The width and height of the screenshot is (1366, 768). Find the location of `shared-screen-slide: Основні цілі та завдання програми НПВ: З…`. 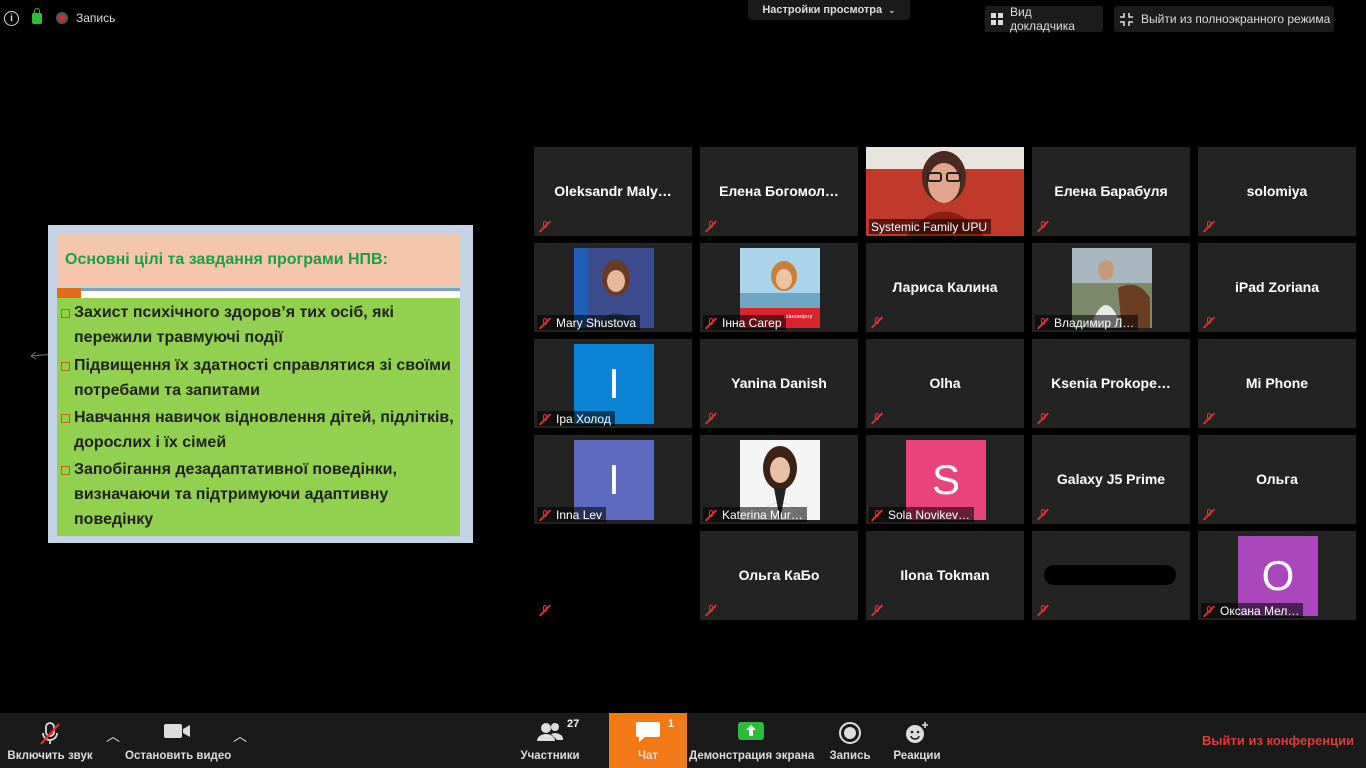

shared-screen-slide: Основні цілі та завдання програми НПВ: З… is located at coordinates (260, 384).